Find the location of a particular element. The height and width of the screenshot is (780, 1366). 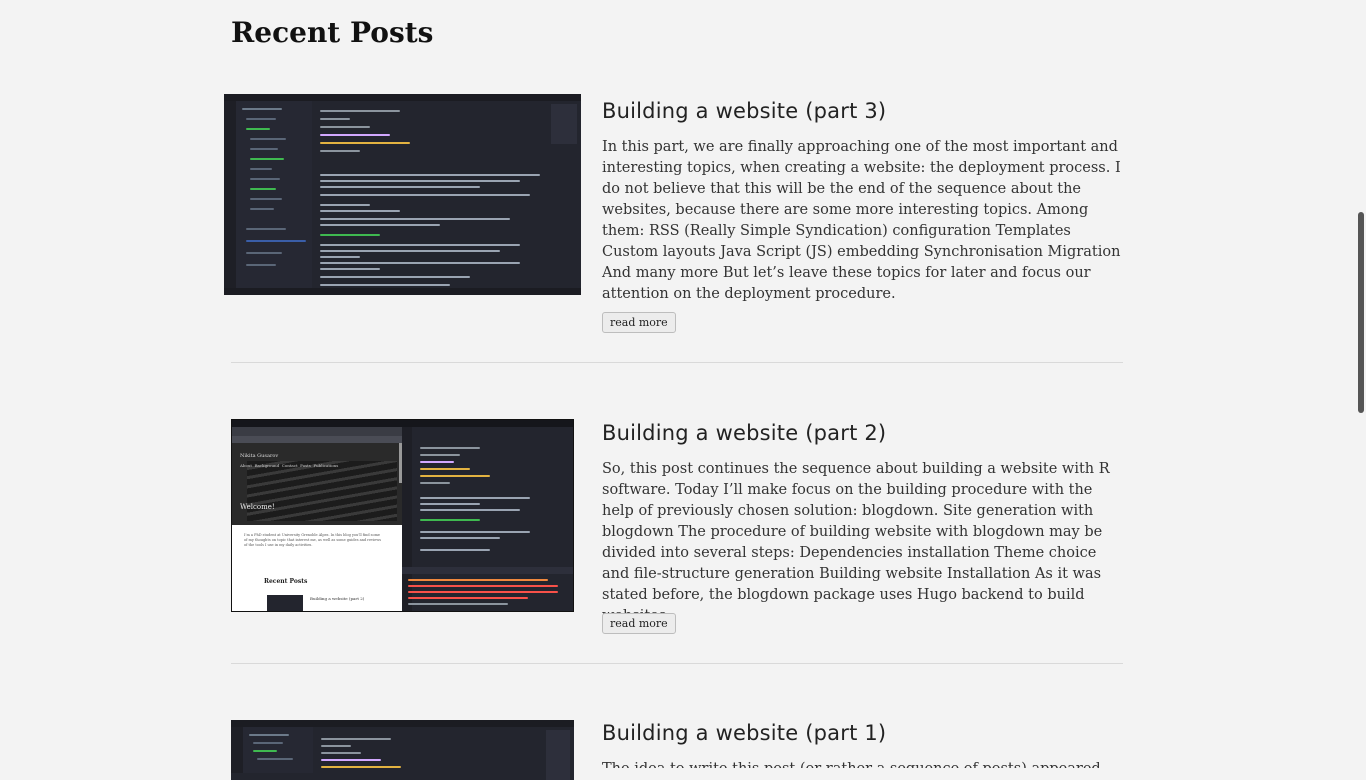

thumb-recent-title: Recent Posts is located at coordinates (286, 581).